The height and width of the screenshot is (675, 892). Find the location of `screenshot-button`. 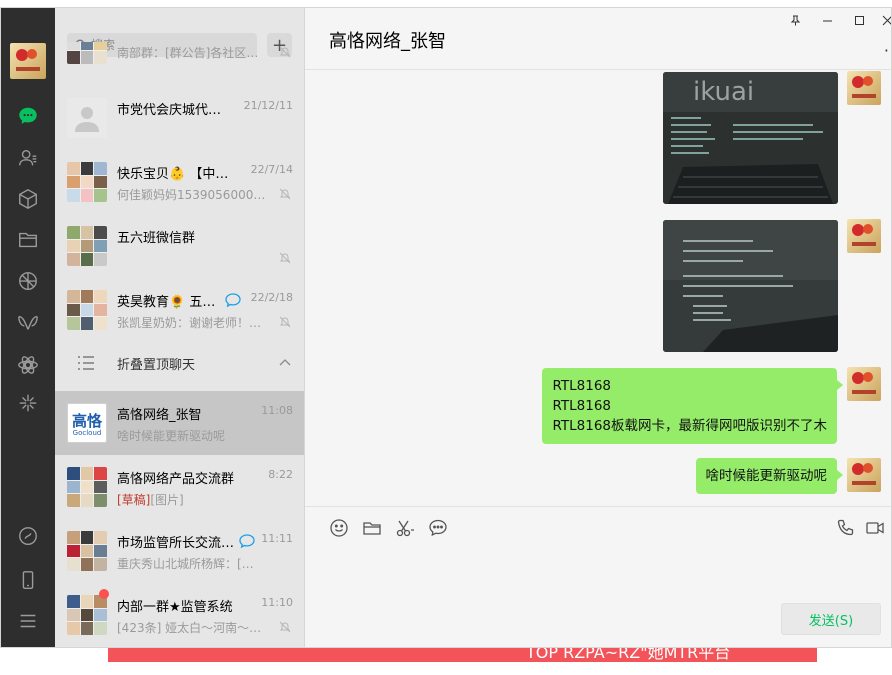

screenshot-button is located at coordinates (405, 528).